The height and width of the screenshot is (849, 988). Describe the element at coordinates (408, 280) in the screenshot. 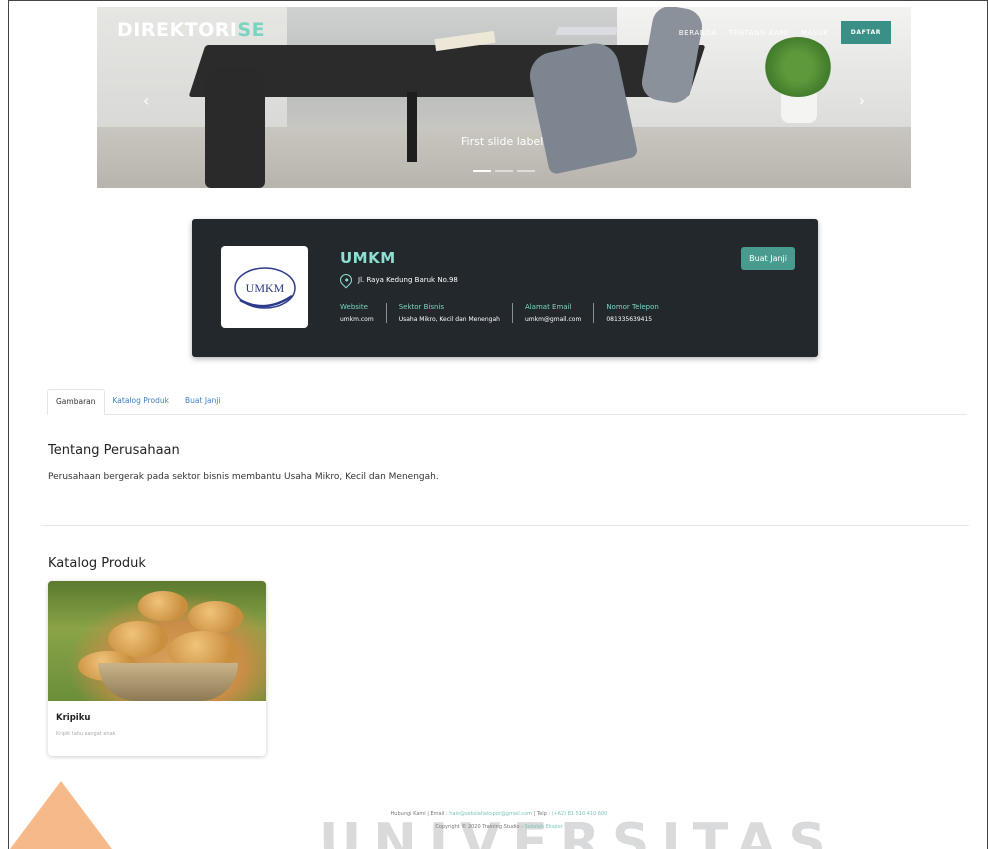

I see `company-address-text: Jl. Raya Kedung Baruk No.98` at that location.